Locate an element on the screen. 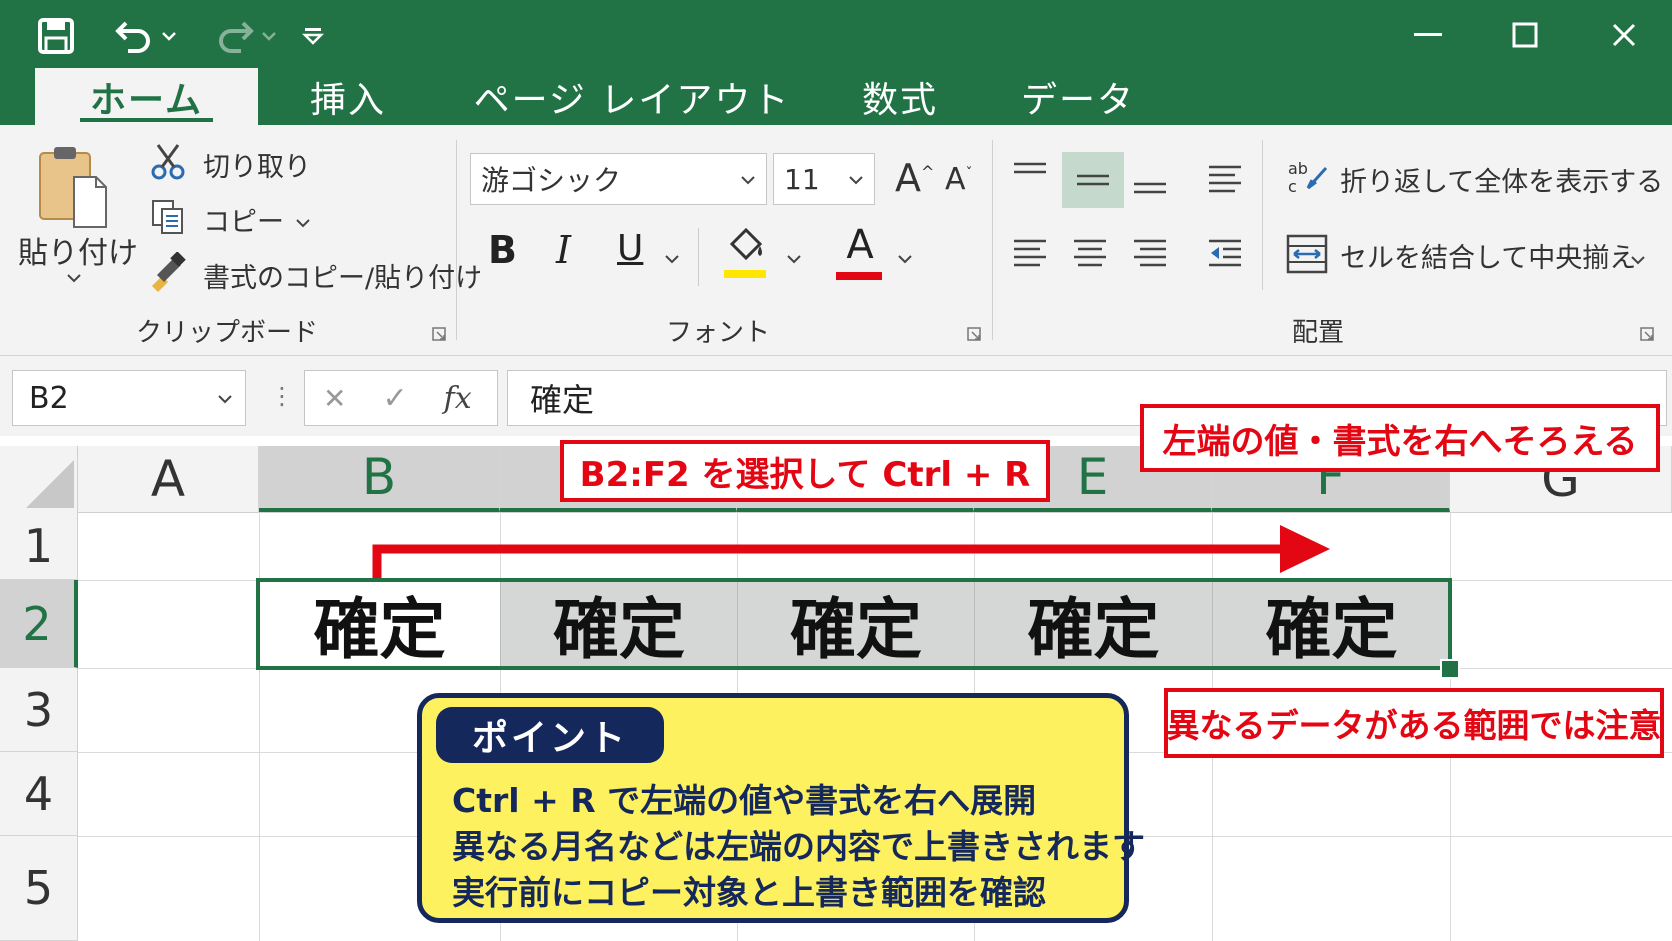 This screenshot has height=941, width=1672. cut-button: 切り取り is located at coordinates (257, 164).